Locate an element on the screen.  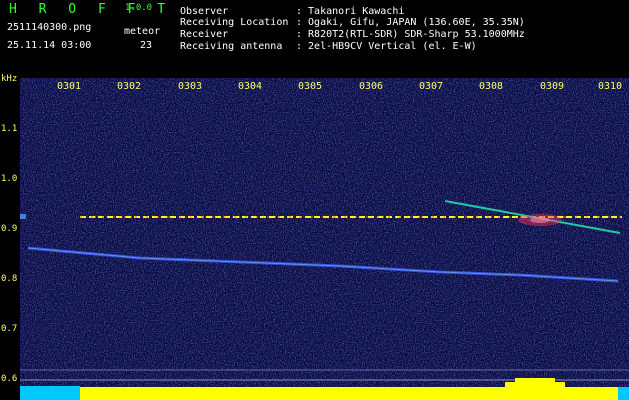
file-name: 2511140300.png is located at coordinates (49, 27).